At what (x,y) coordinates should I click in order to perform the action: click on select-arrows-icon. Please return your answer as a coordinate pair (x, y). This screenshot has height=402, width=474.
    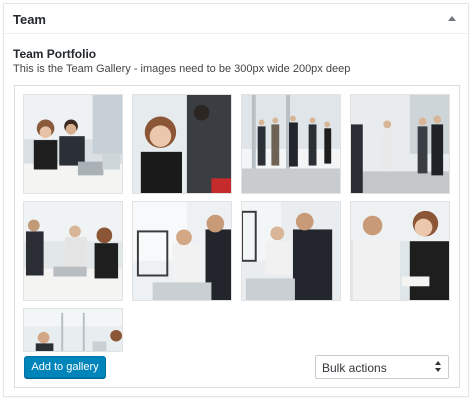
    Looking at the image, I should click on (439, 367).